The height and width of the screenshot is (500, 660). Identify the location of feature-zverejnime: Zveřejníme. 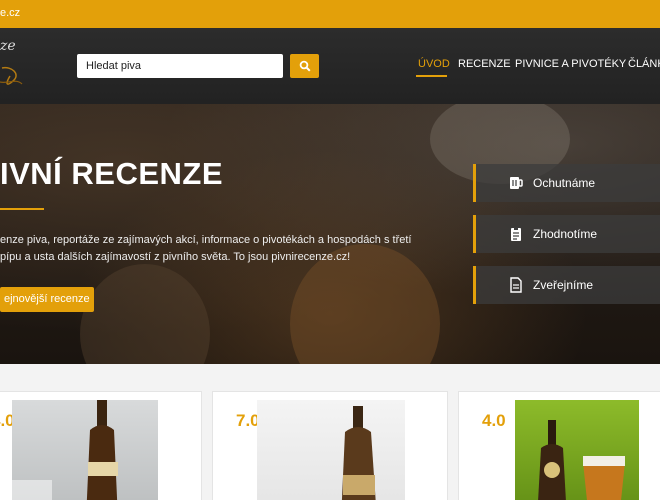
(566, 285).